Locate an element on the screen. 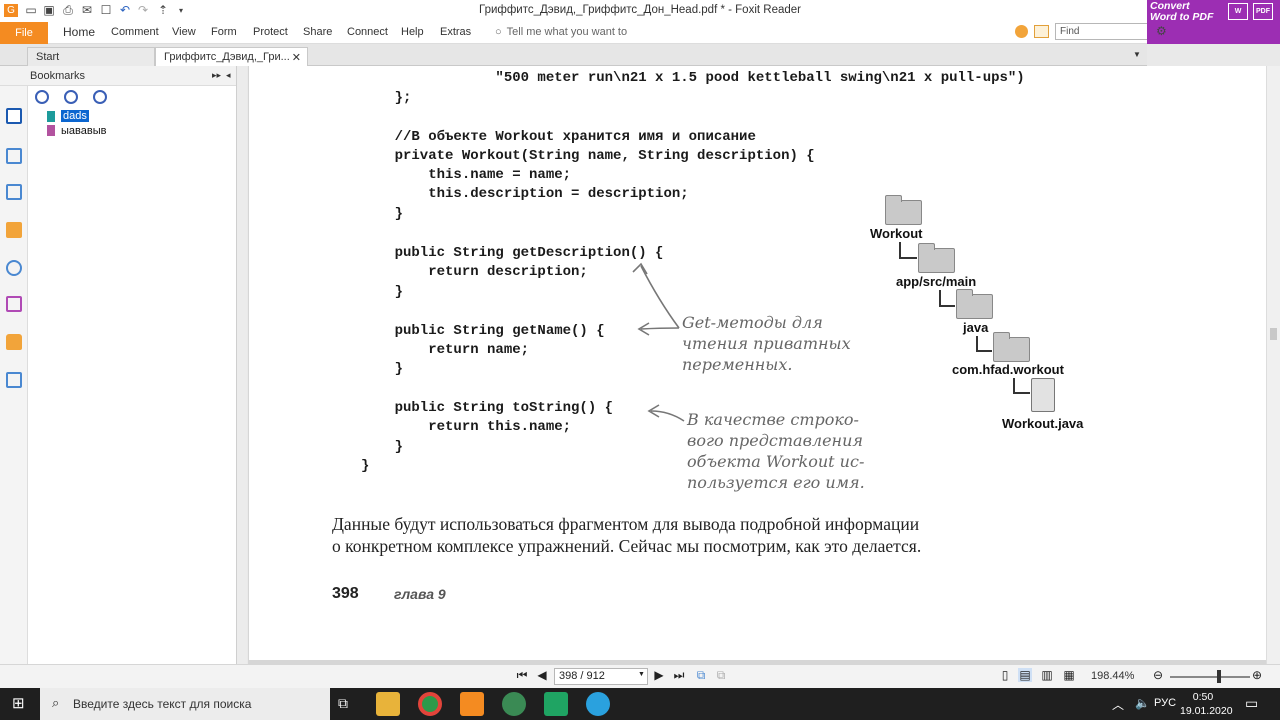  menu-connect: Connect is located at coordinates (367, 32).